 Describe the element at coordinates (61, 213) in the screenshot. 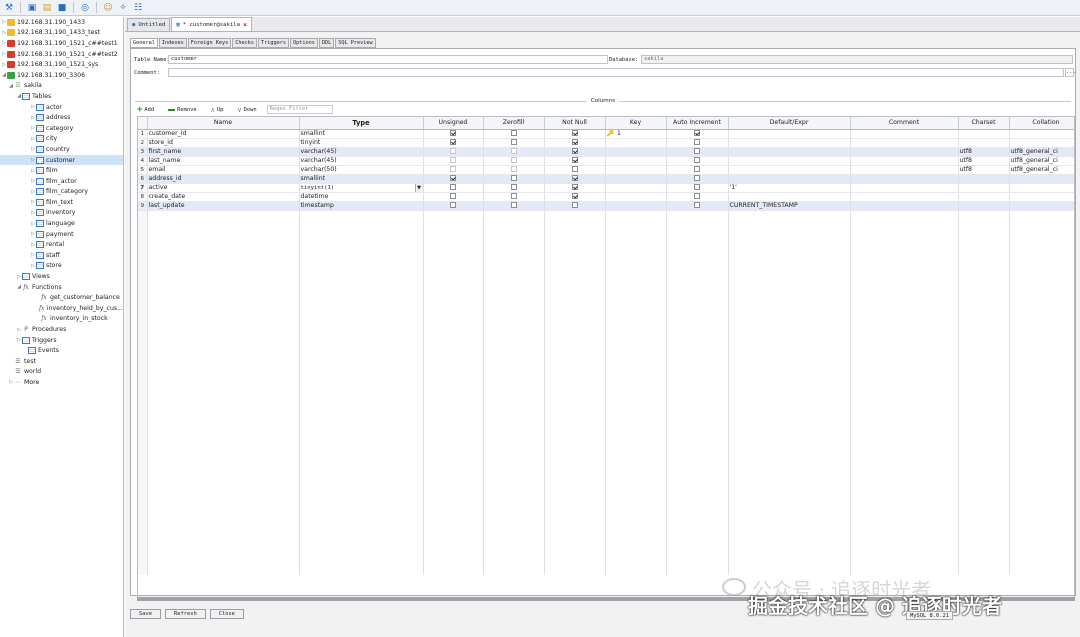

I see `table-item-inventory: ▷ inventory` at that location.